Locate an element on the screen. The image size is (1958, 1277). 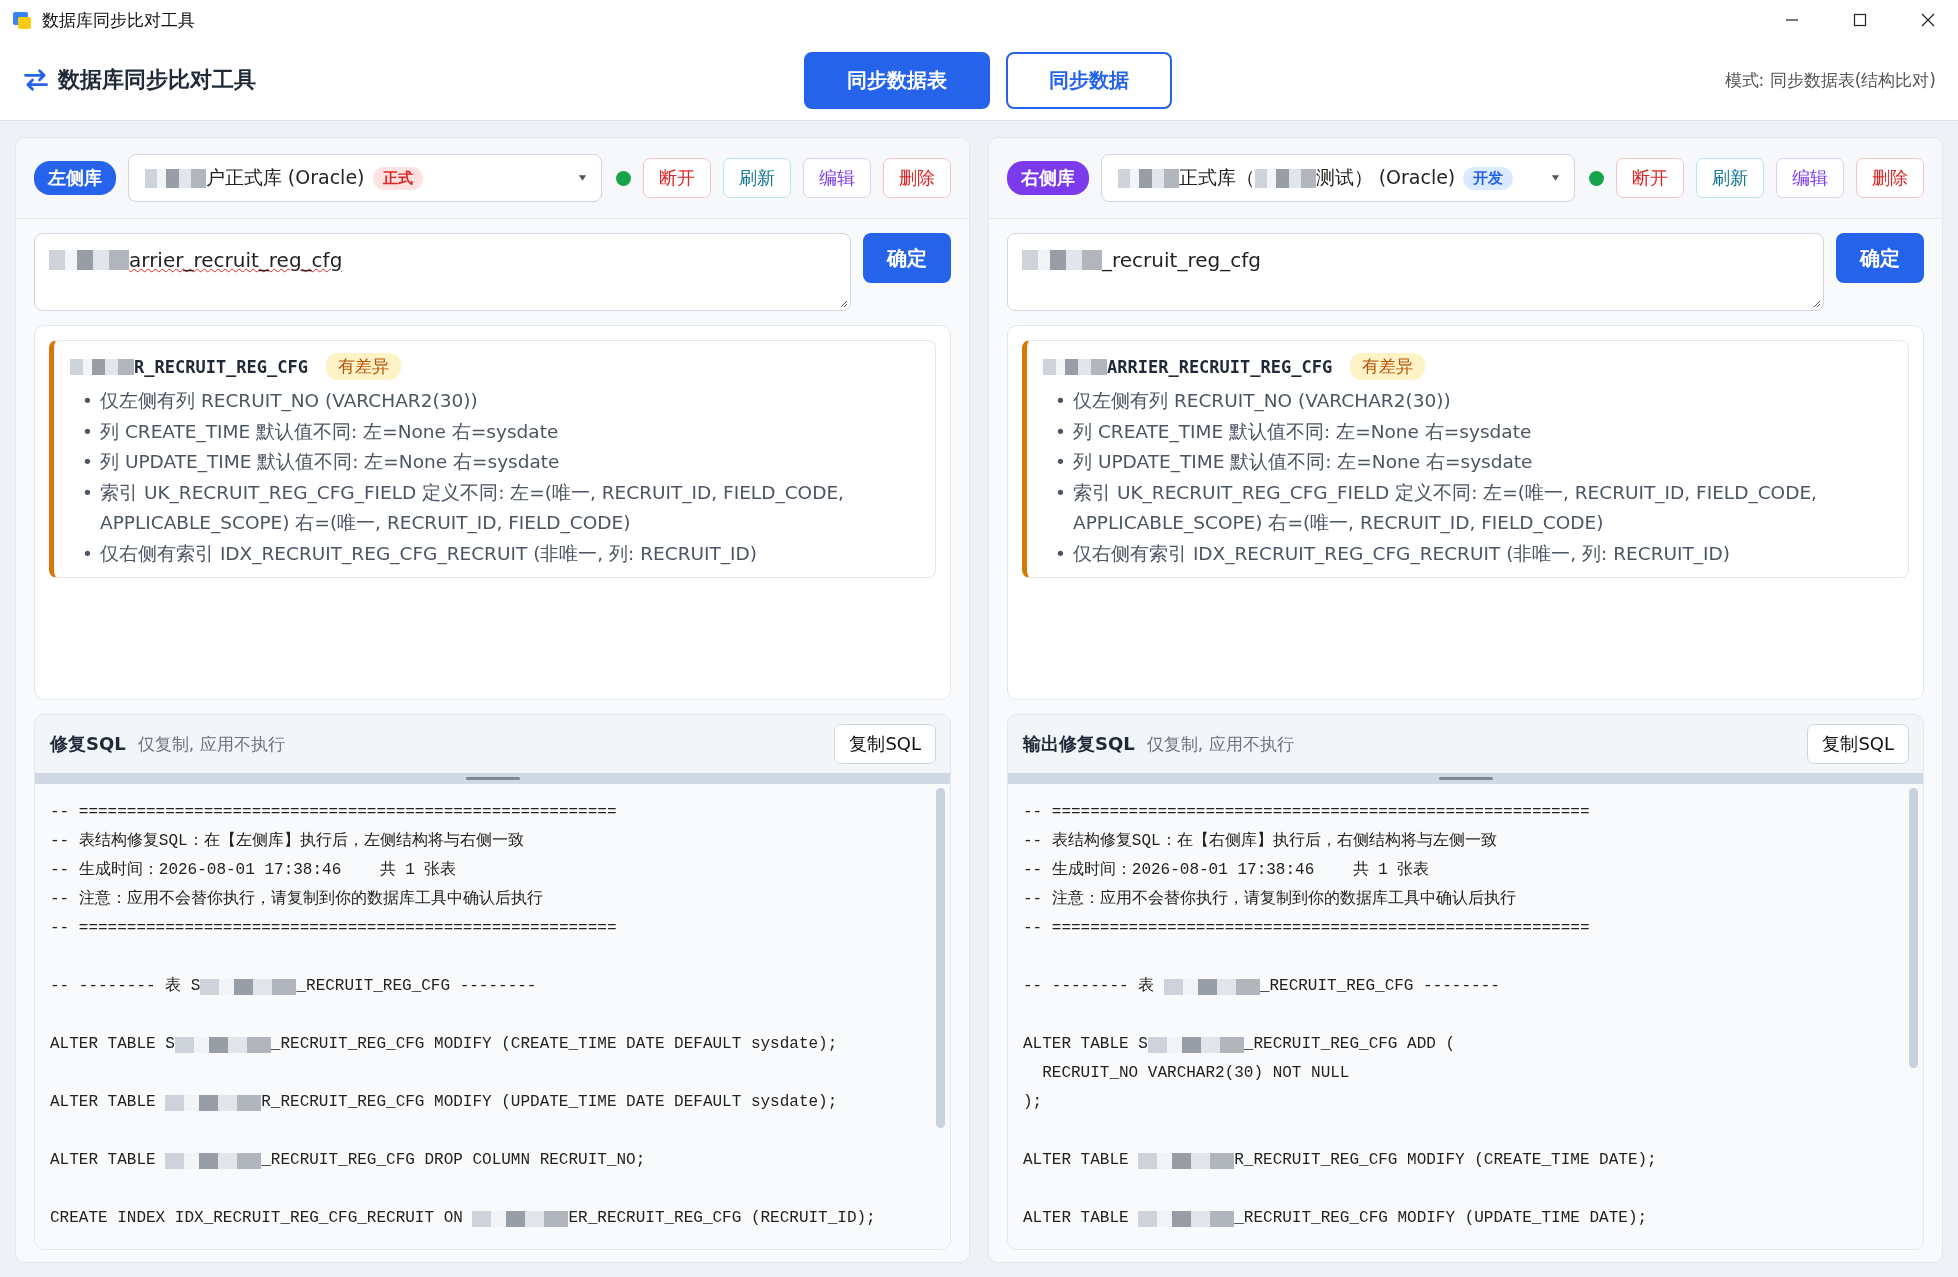
side-badge: 右侧库 is located at coordinates (1048, 178).